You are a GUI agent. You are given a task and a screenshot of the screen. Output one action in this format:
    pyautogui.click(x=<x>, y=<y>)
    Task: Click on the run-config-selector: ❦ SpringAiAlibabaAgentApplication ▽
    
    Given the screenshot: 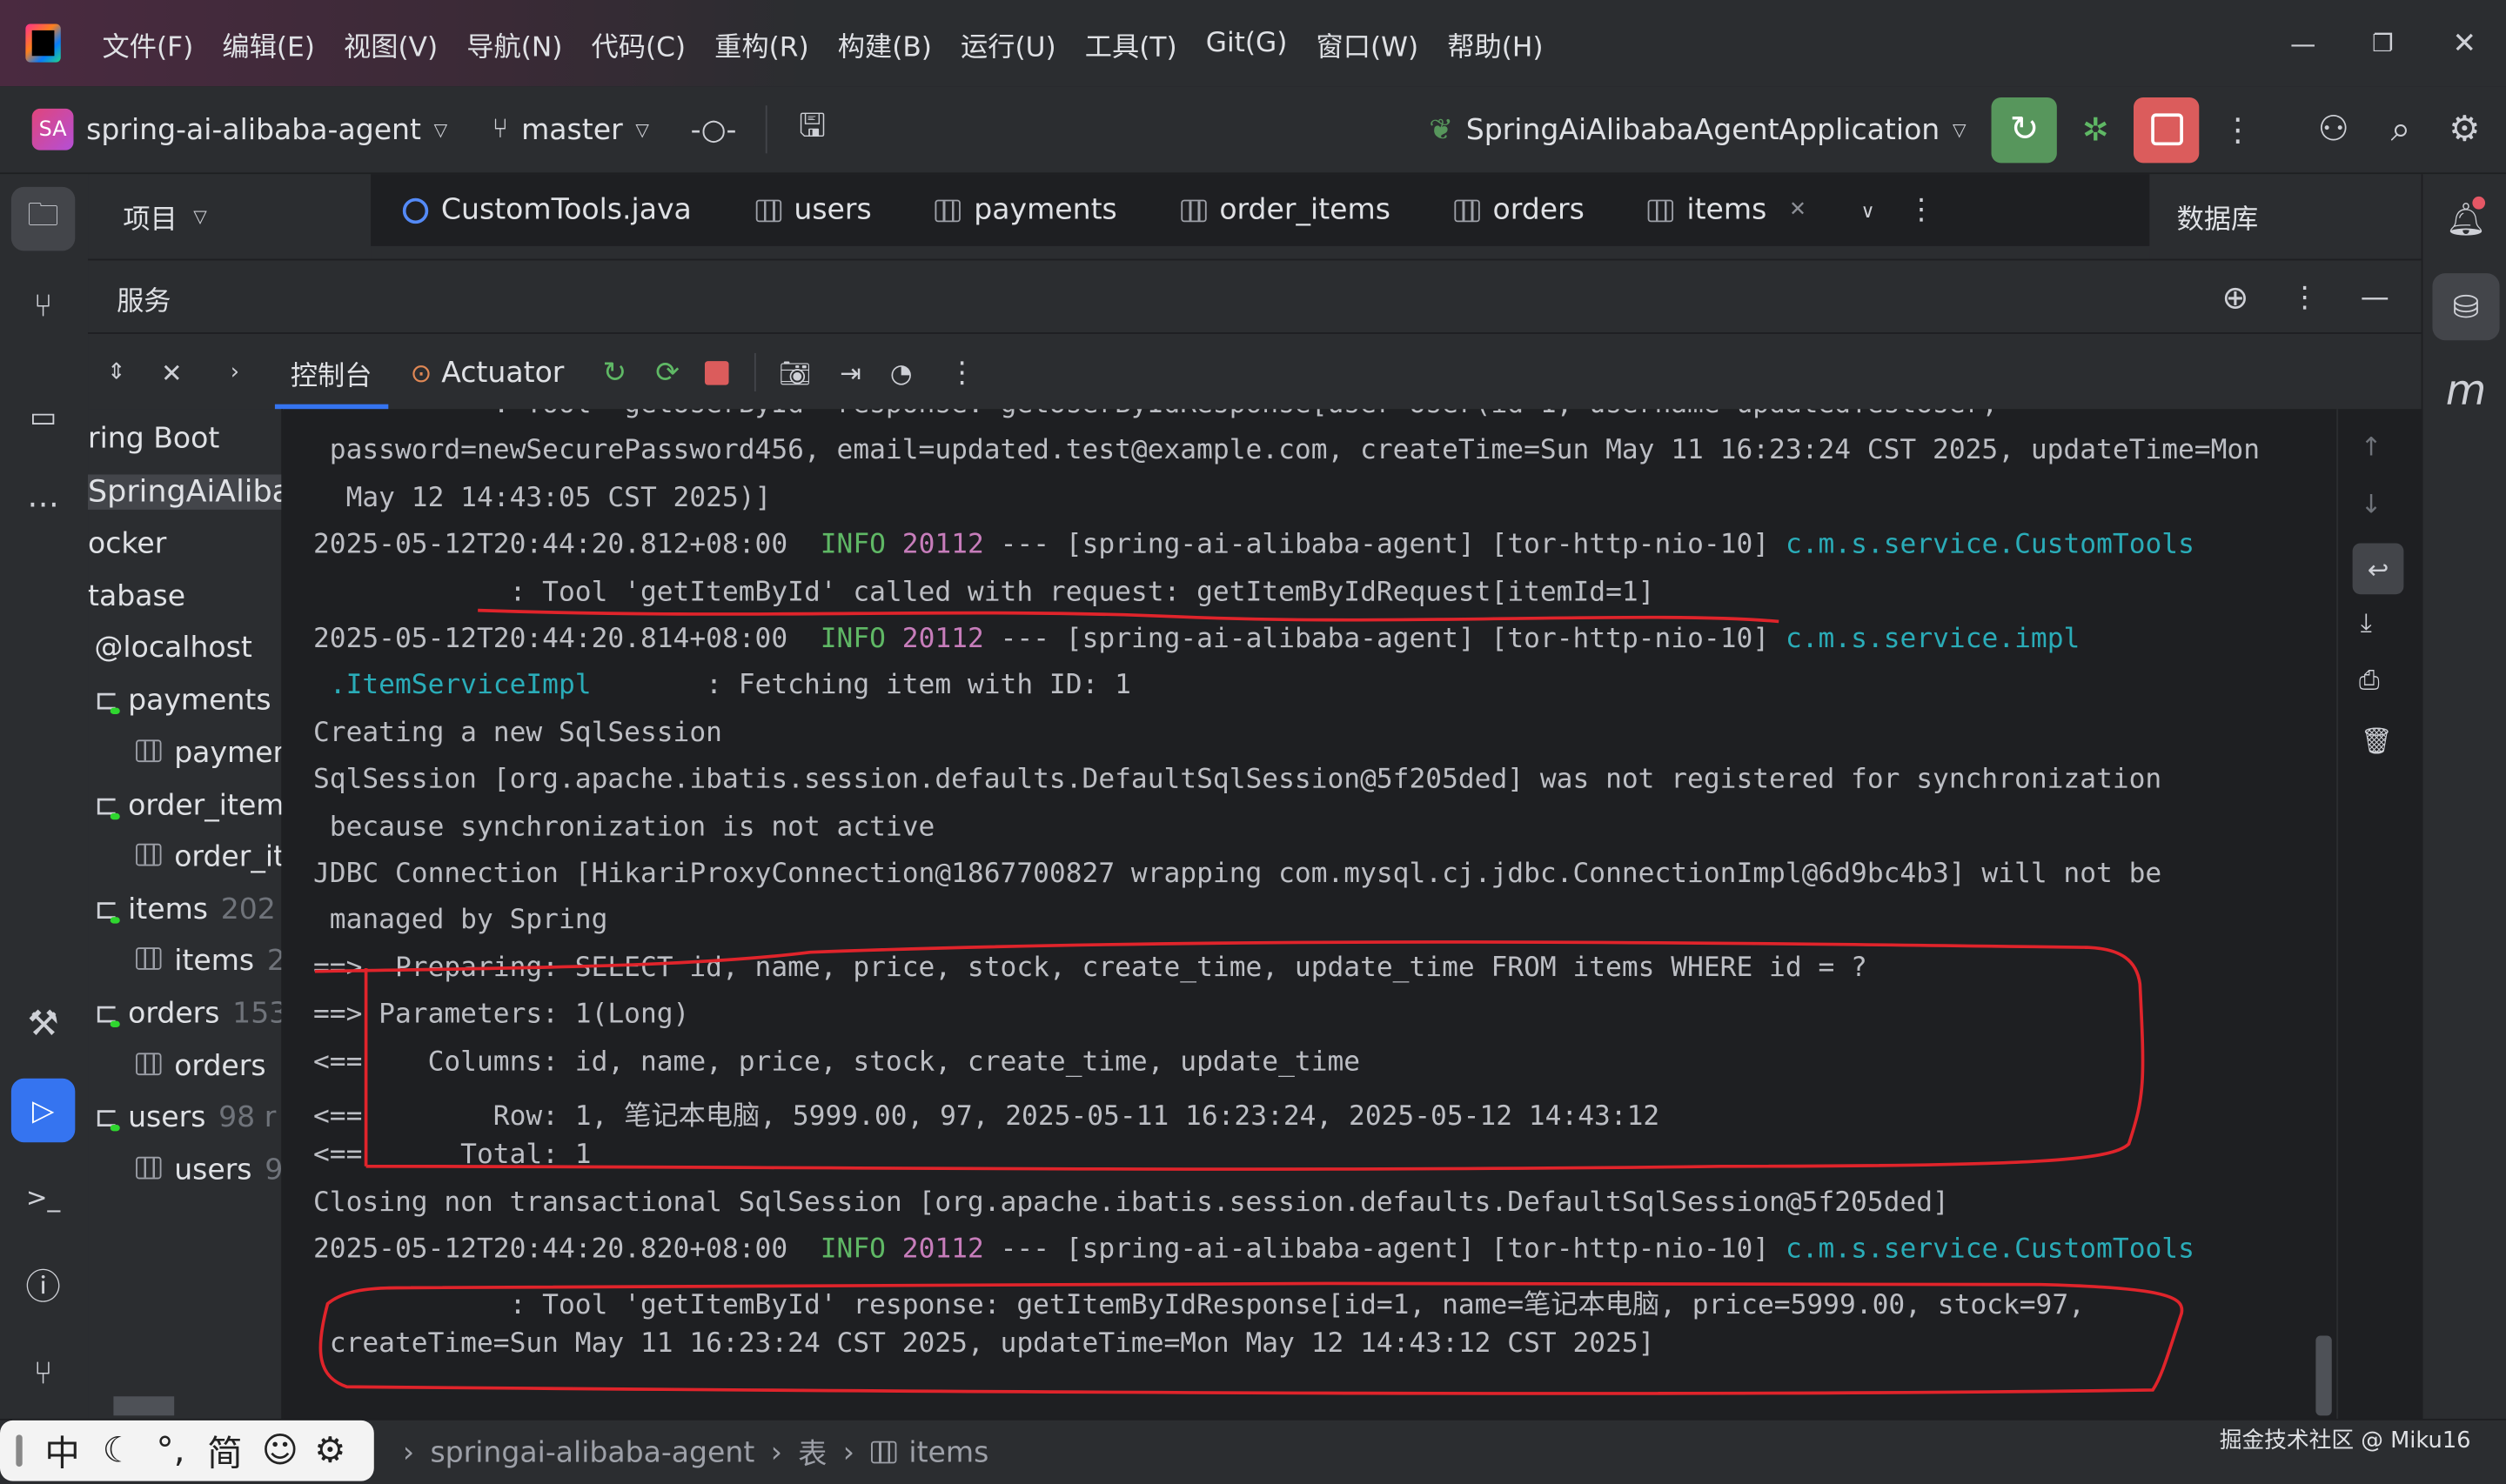 What is the action you would take?
    pyautogui.click(x=1697, y=129)
    